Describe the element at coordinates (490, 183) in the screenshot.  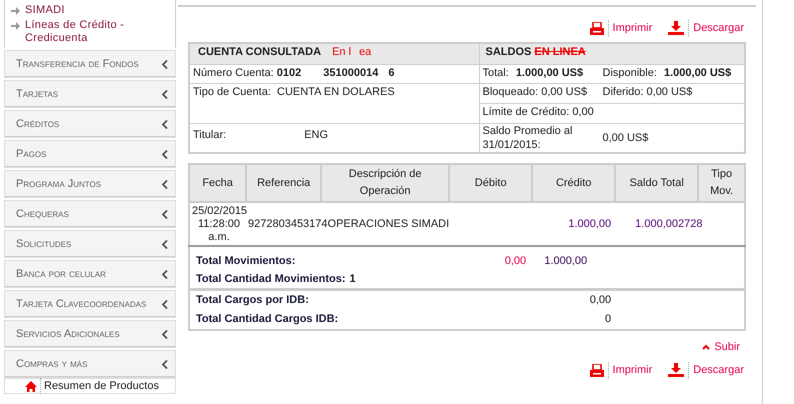
I see `column-header: Débito` at that location.